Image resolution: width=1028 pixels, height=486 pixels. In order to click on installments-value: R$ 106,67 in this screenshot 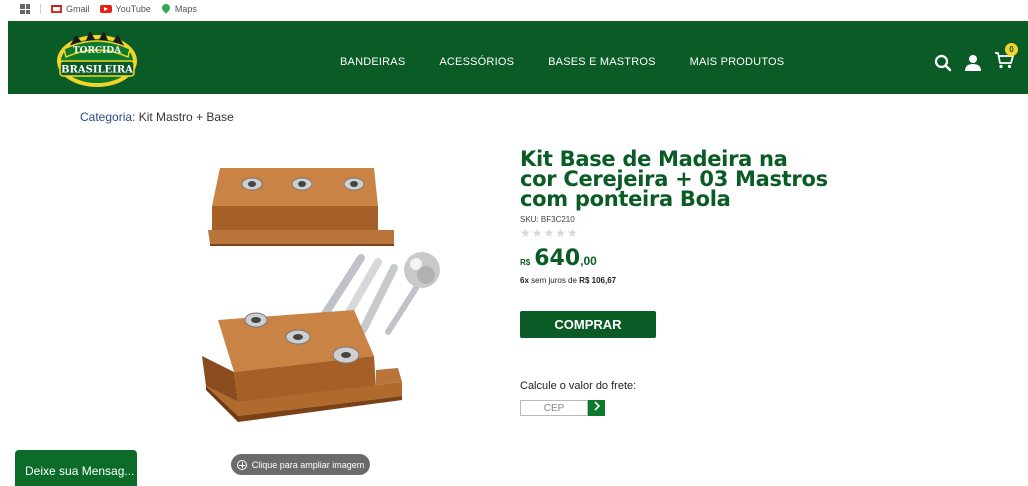, I will do `click(598, 280)`.